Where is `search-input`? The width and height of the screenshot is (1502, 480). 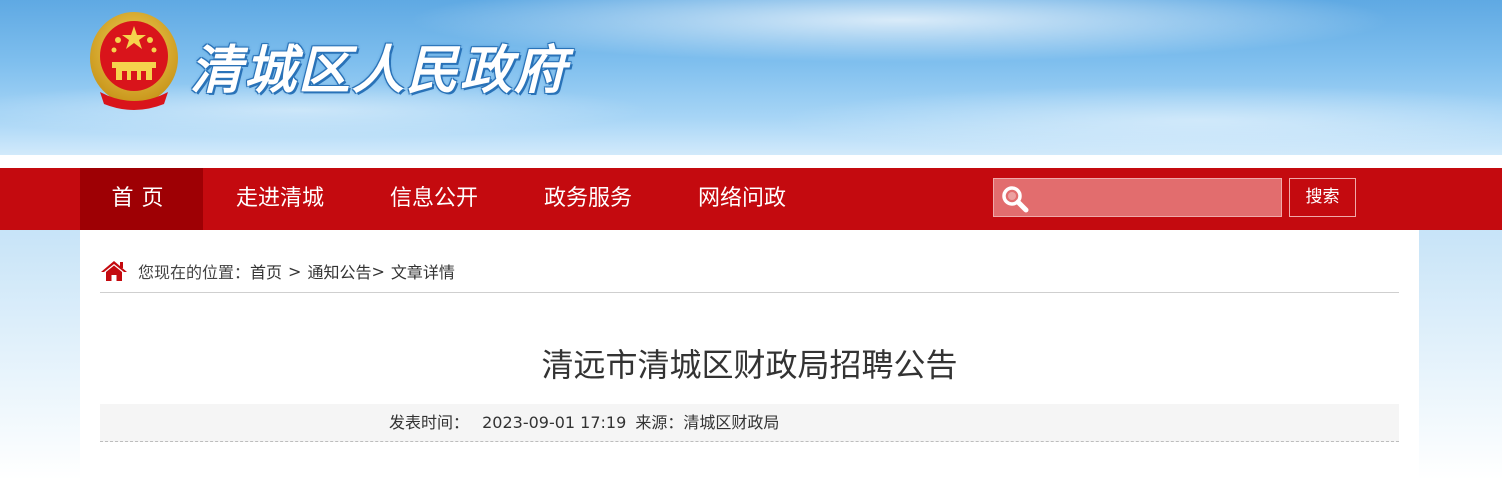
search-input is located at coordinates (1154, 198).